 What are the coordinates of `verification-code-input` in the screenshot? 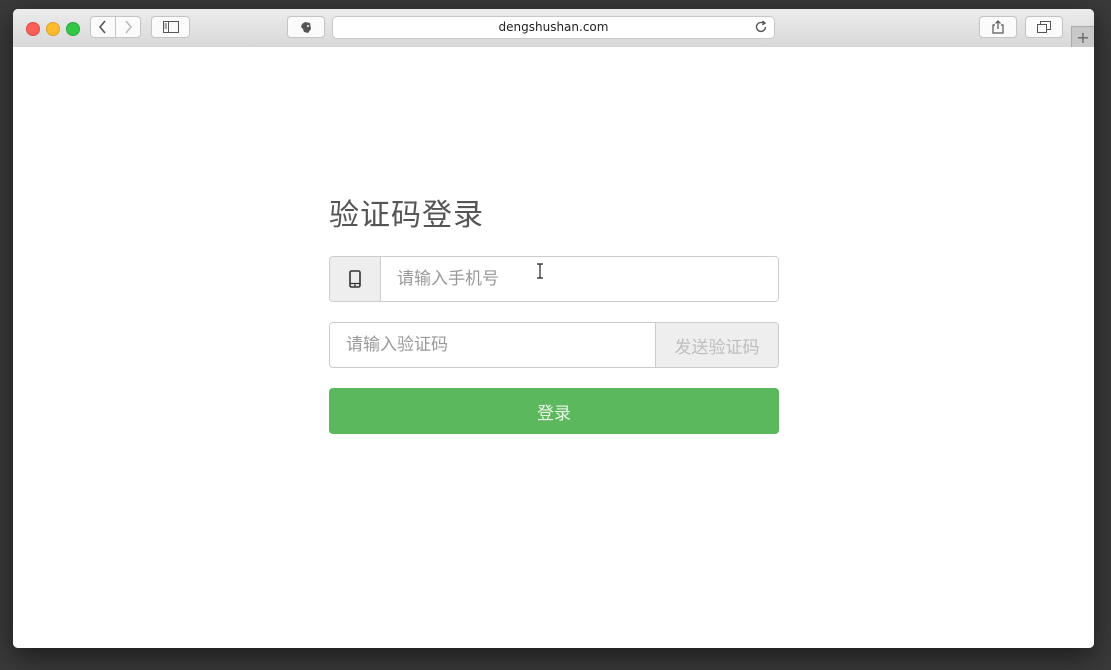 It's located at (492, 345).